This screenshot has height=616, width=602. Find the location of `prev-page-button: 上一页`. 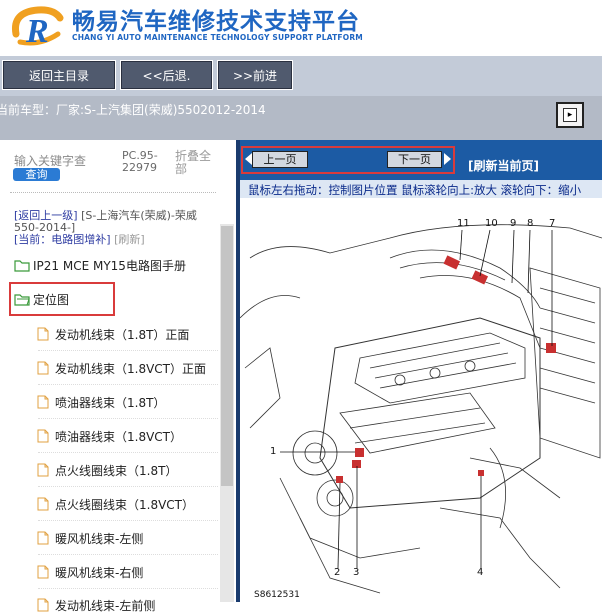

prev-page-button: 上一页 is located at coordinates (280, 159).